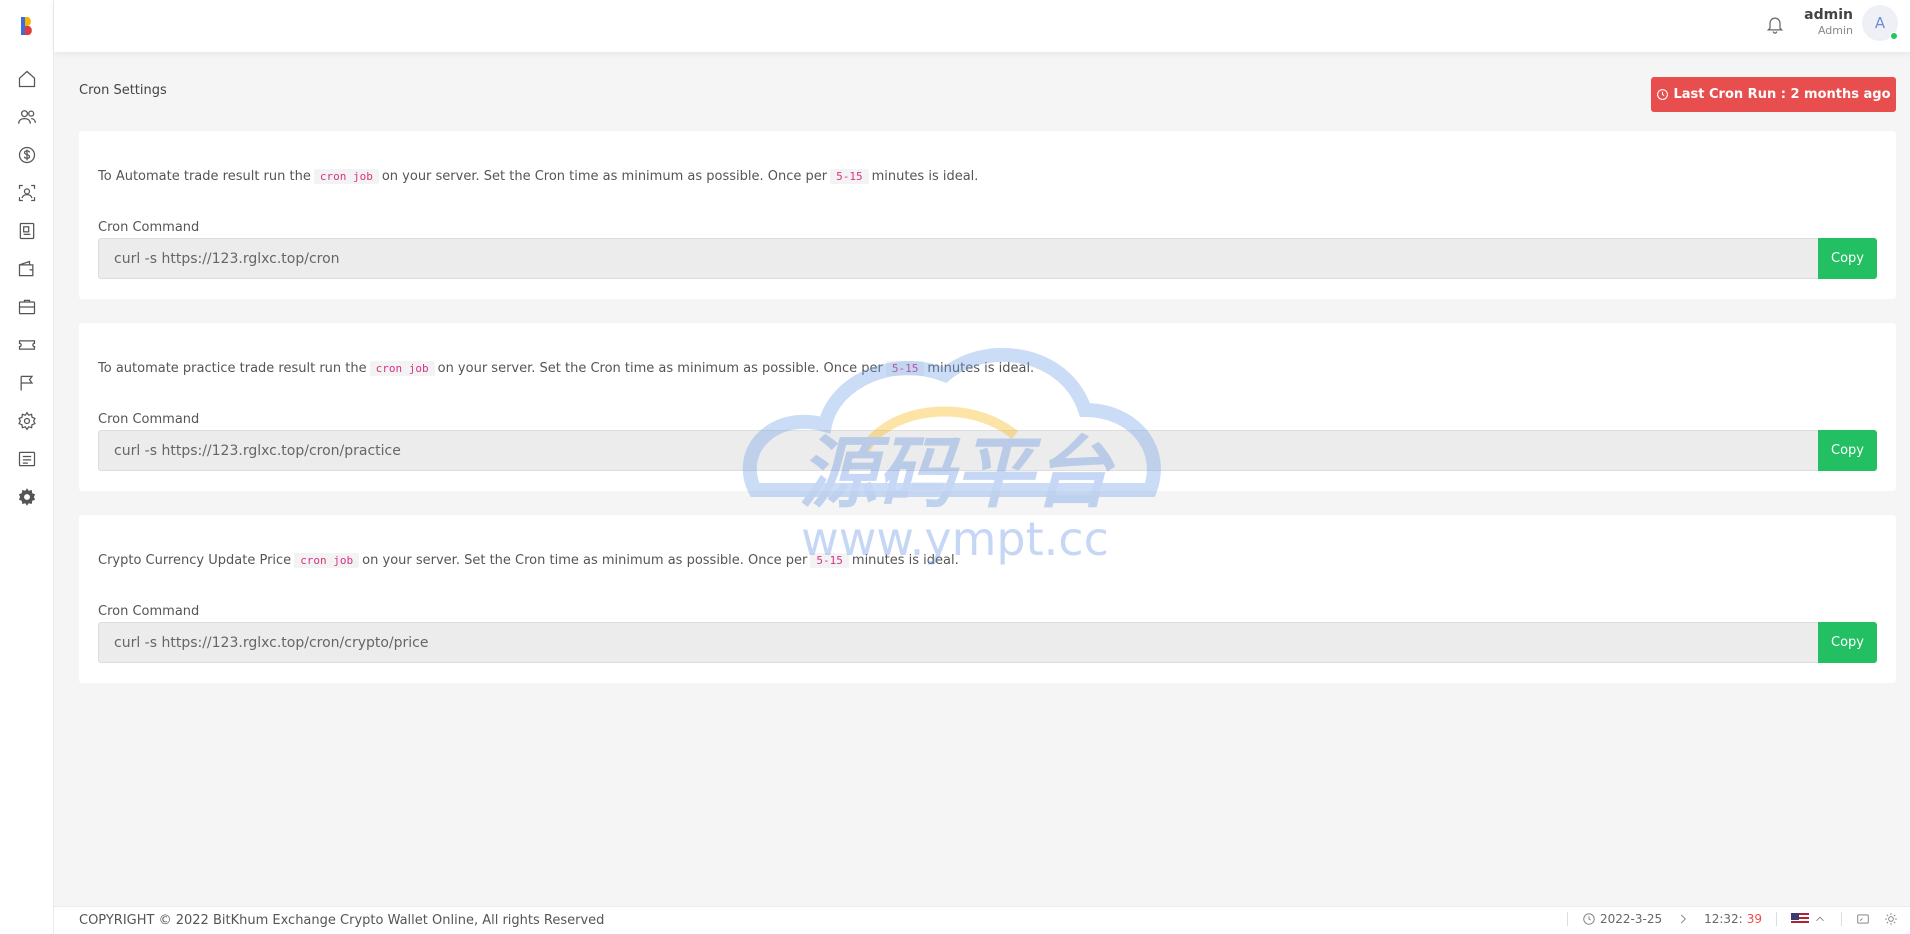 The image size is (1910, 934). I want to click on sidebar-item-home, so click(27, 79).